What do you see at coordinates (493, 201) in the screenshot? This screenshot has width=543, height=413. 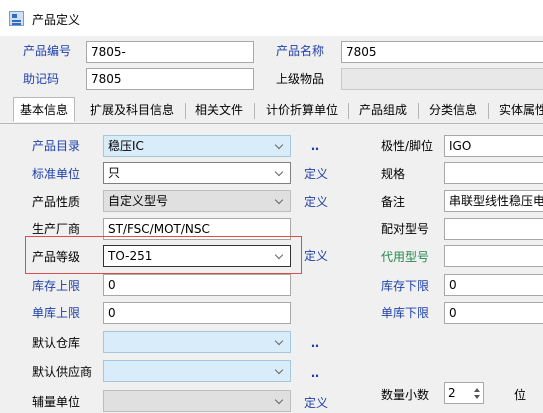 I see `remark-field: 串联型线性稳压电` at bounding box center [493, 201].